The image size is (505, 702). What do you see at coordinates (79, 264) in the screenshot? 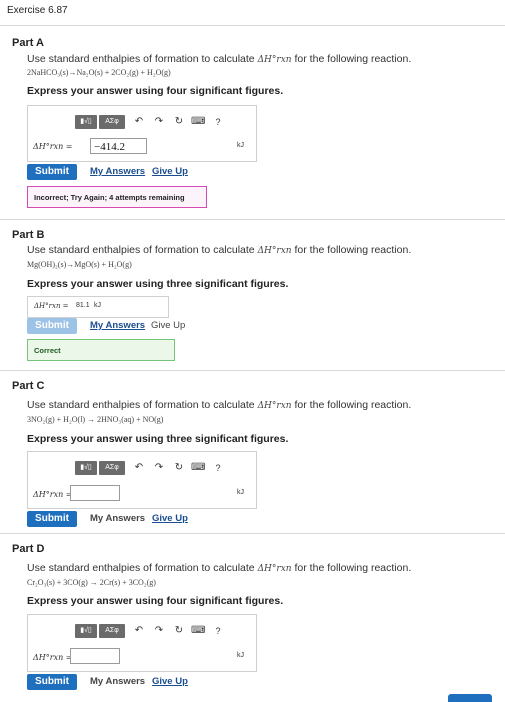
I see `part-b-reaction: Mg(OH)₂(s)→MgO(s) + H₂O(g)` at bounding box center [79, 264].